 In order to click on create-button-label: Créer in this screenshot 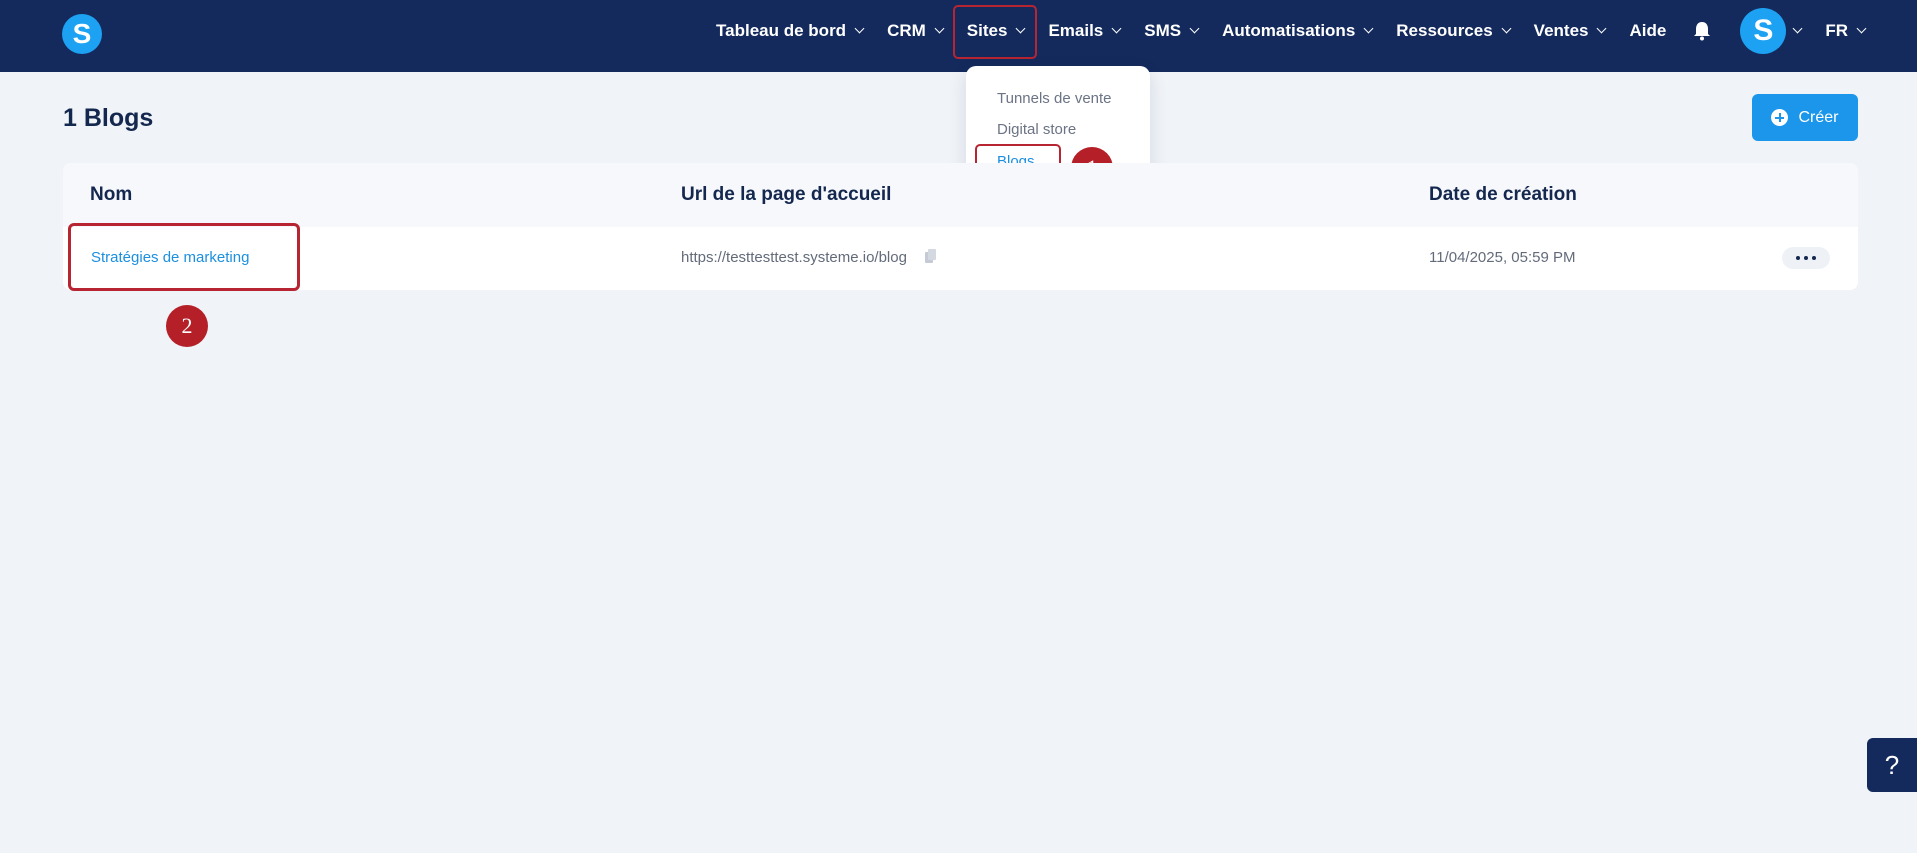, I will do `click(1818, 117)`.